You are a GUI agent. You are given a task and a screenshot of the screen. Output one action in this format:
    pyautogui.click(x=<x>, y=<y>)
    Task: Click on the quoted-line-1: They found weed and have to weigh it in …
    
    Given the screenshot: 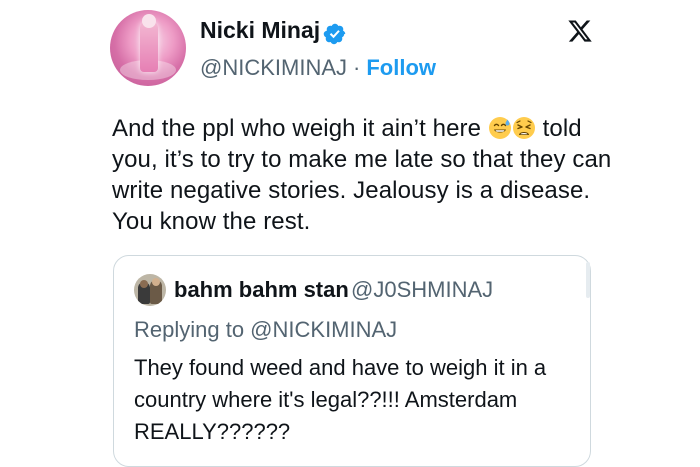 What is the action you would take?
    pyautogui.click(x=340, y=367)
    